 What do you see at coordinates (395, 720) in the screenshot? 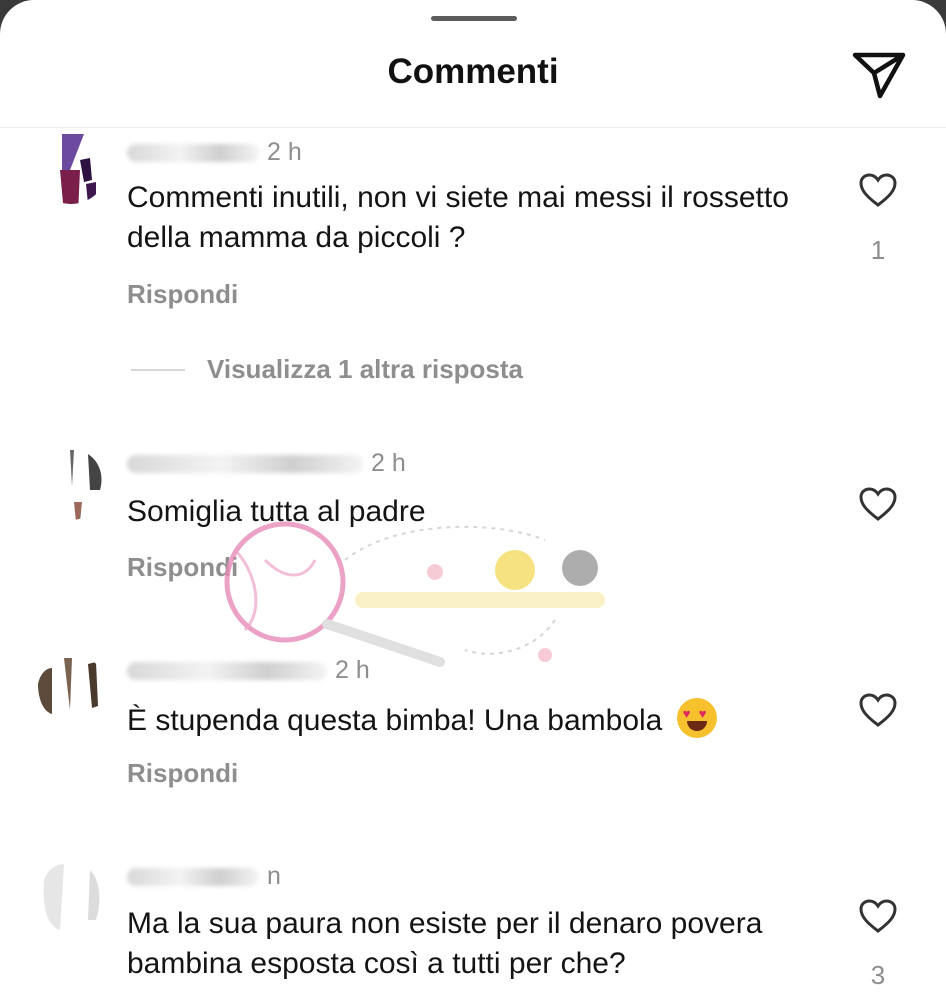
I see `comment-text-content: È stupenda questa bimba! Una bambola` at bounding box center [395, 720].